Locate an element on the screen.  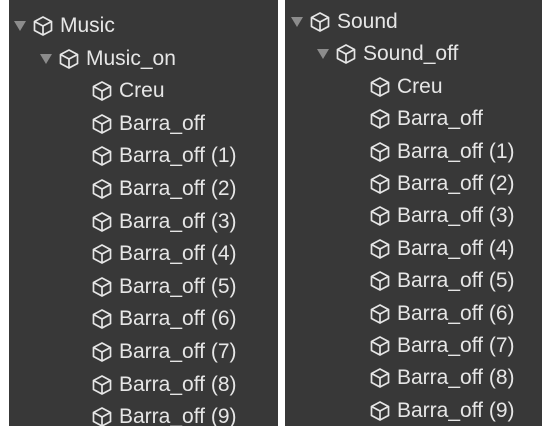
tree-group-music_on: Music_on is located at coordinates (107, 59).